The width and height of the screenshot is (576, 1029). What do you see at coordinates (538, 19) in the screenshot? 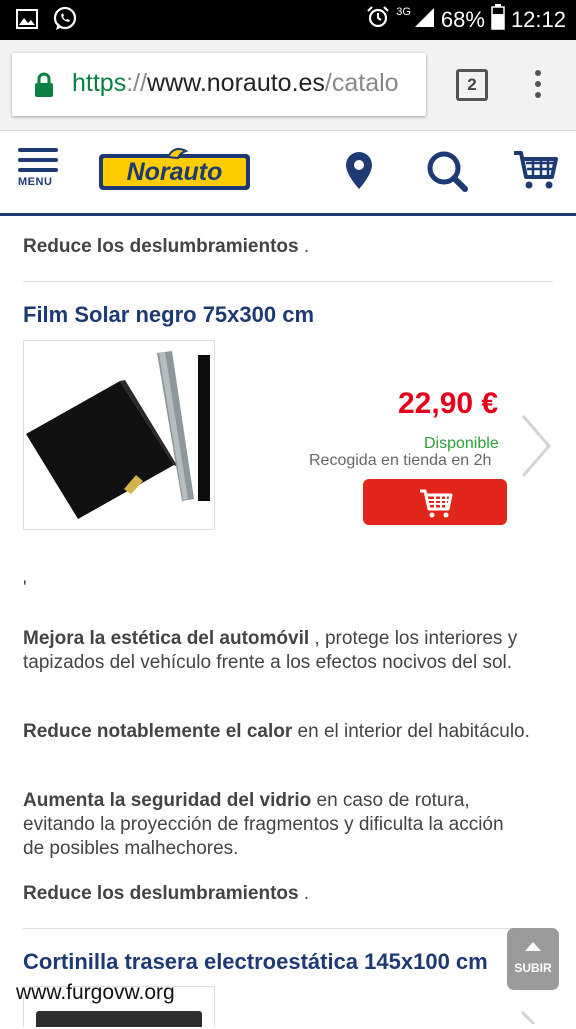
I see `clock: 12:12` at bounding box center [538, 19].